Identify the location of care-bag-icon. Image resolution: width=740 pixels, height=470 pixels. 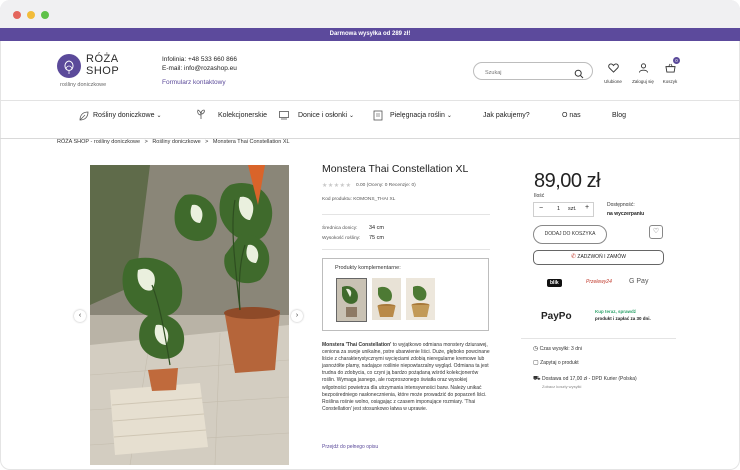
(378, 115).